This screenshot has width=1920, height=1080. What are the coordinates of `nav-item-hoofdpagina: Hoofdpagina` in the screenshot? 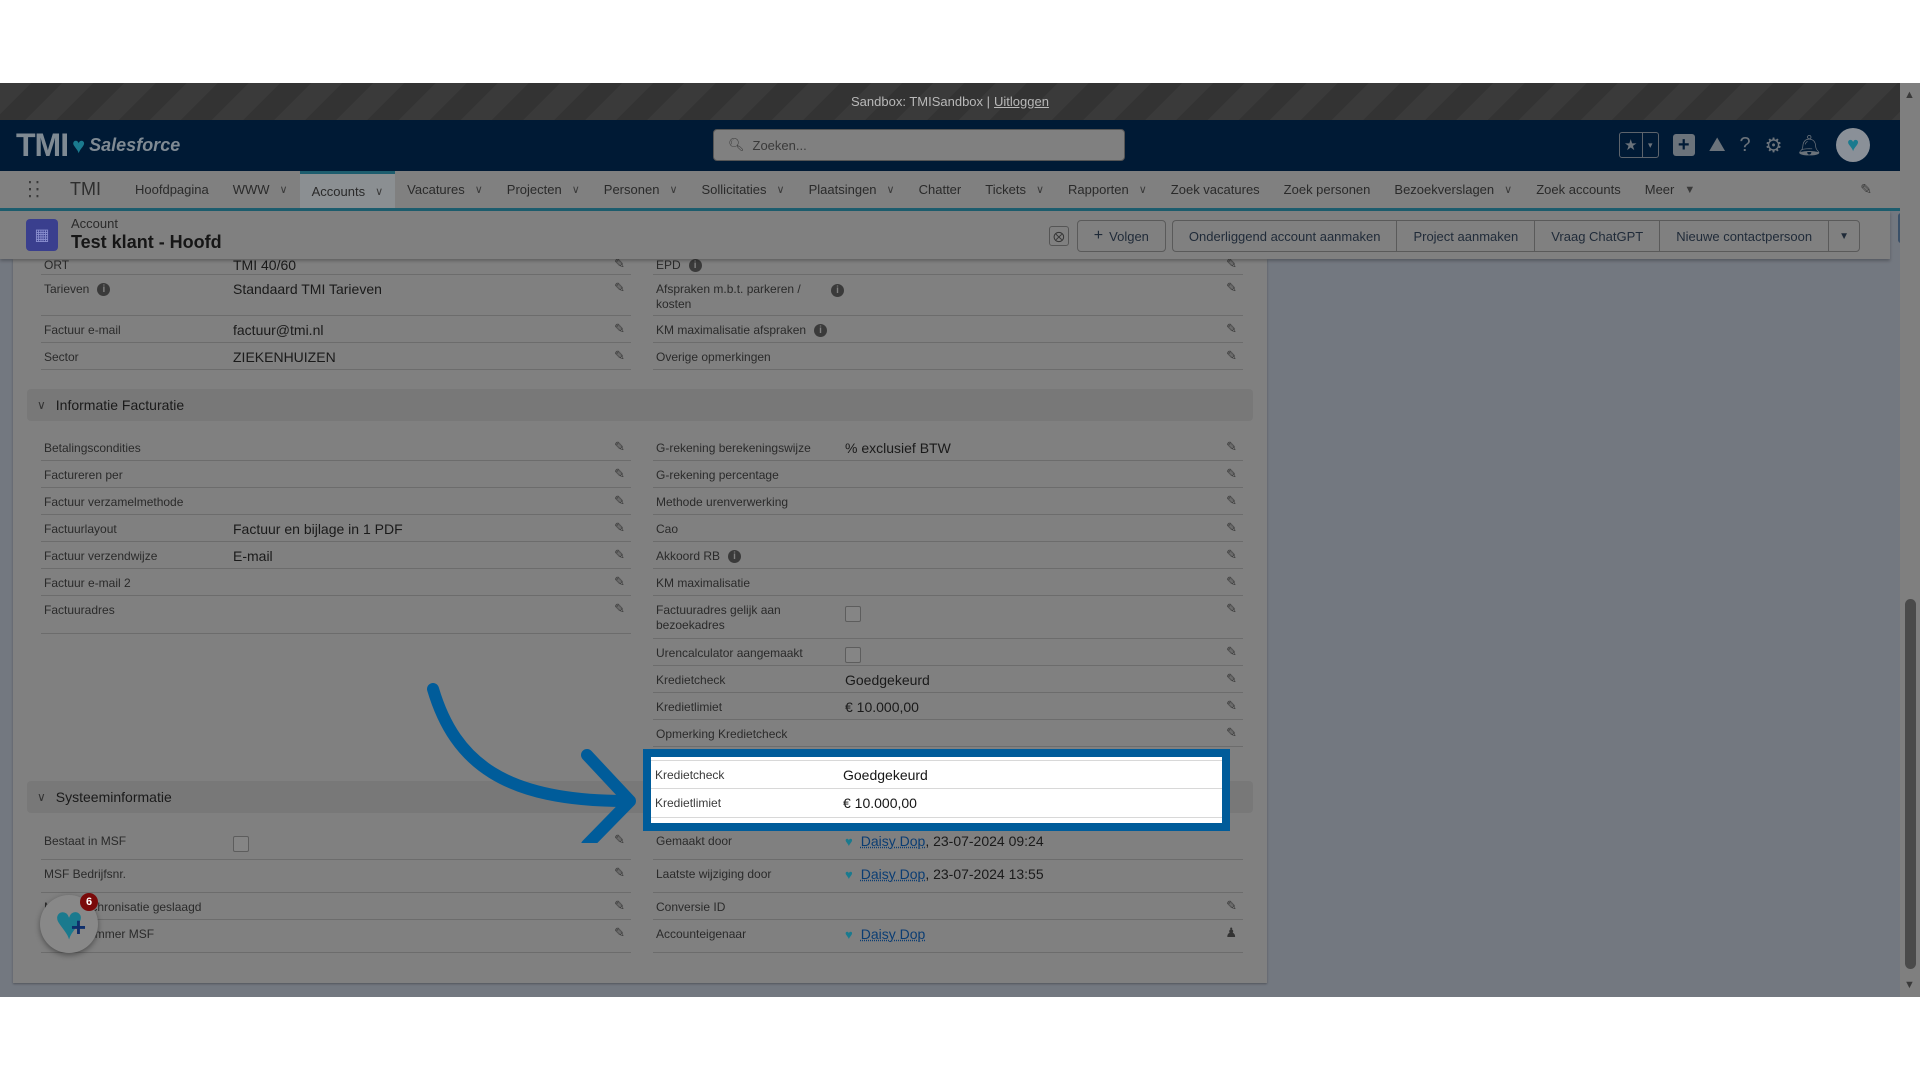 It's located at (172, 189).